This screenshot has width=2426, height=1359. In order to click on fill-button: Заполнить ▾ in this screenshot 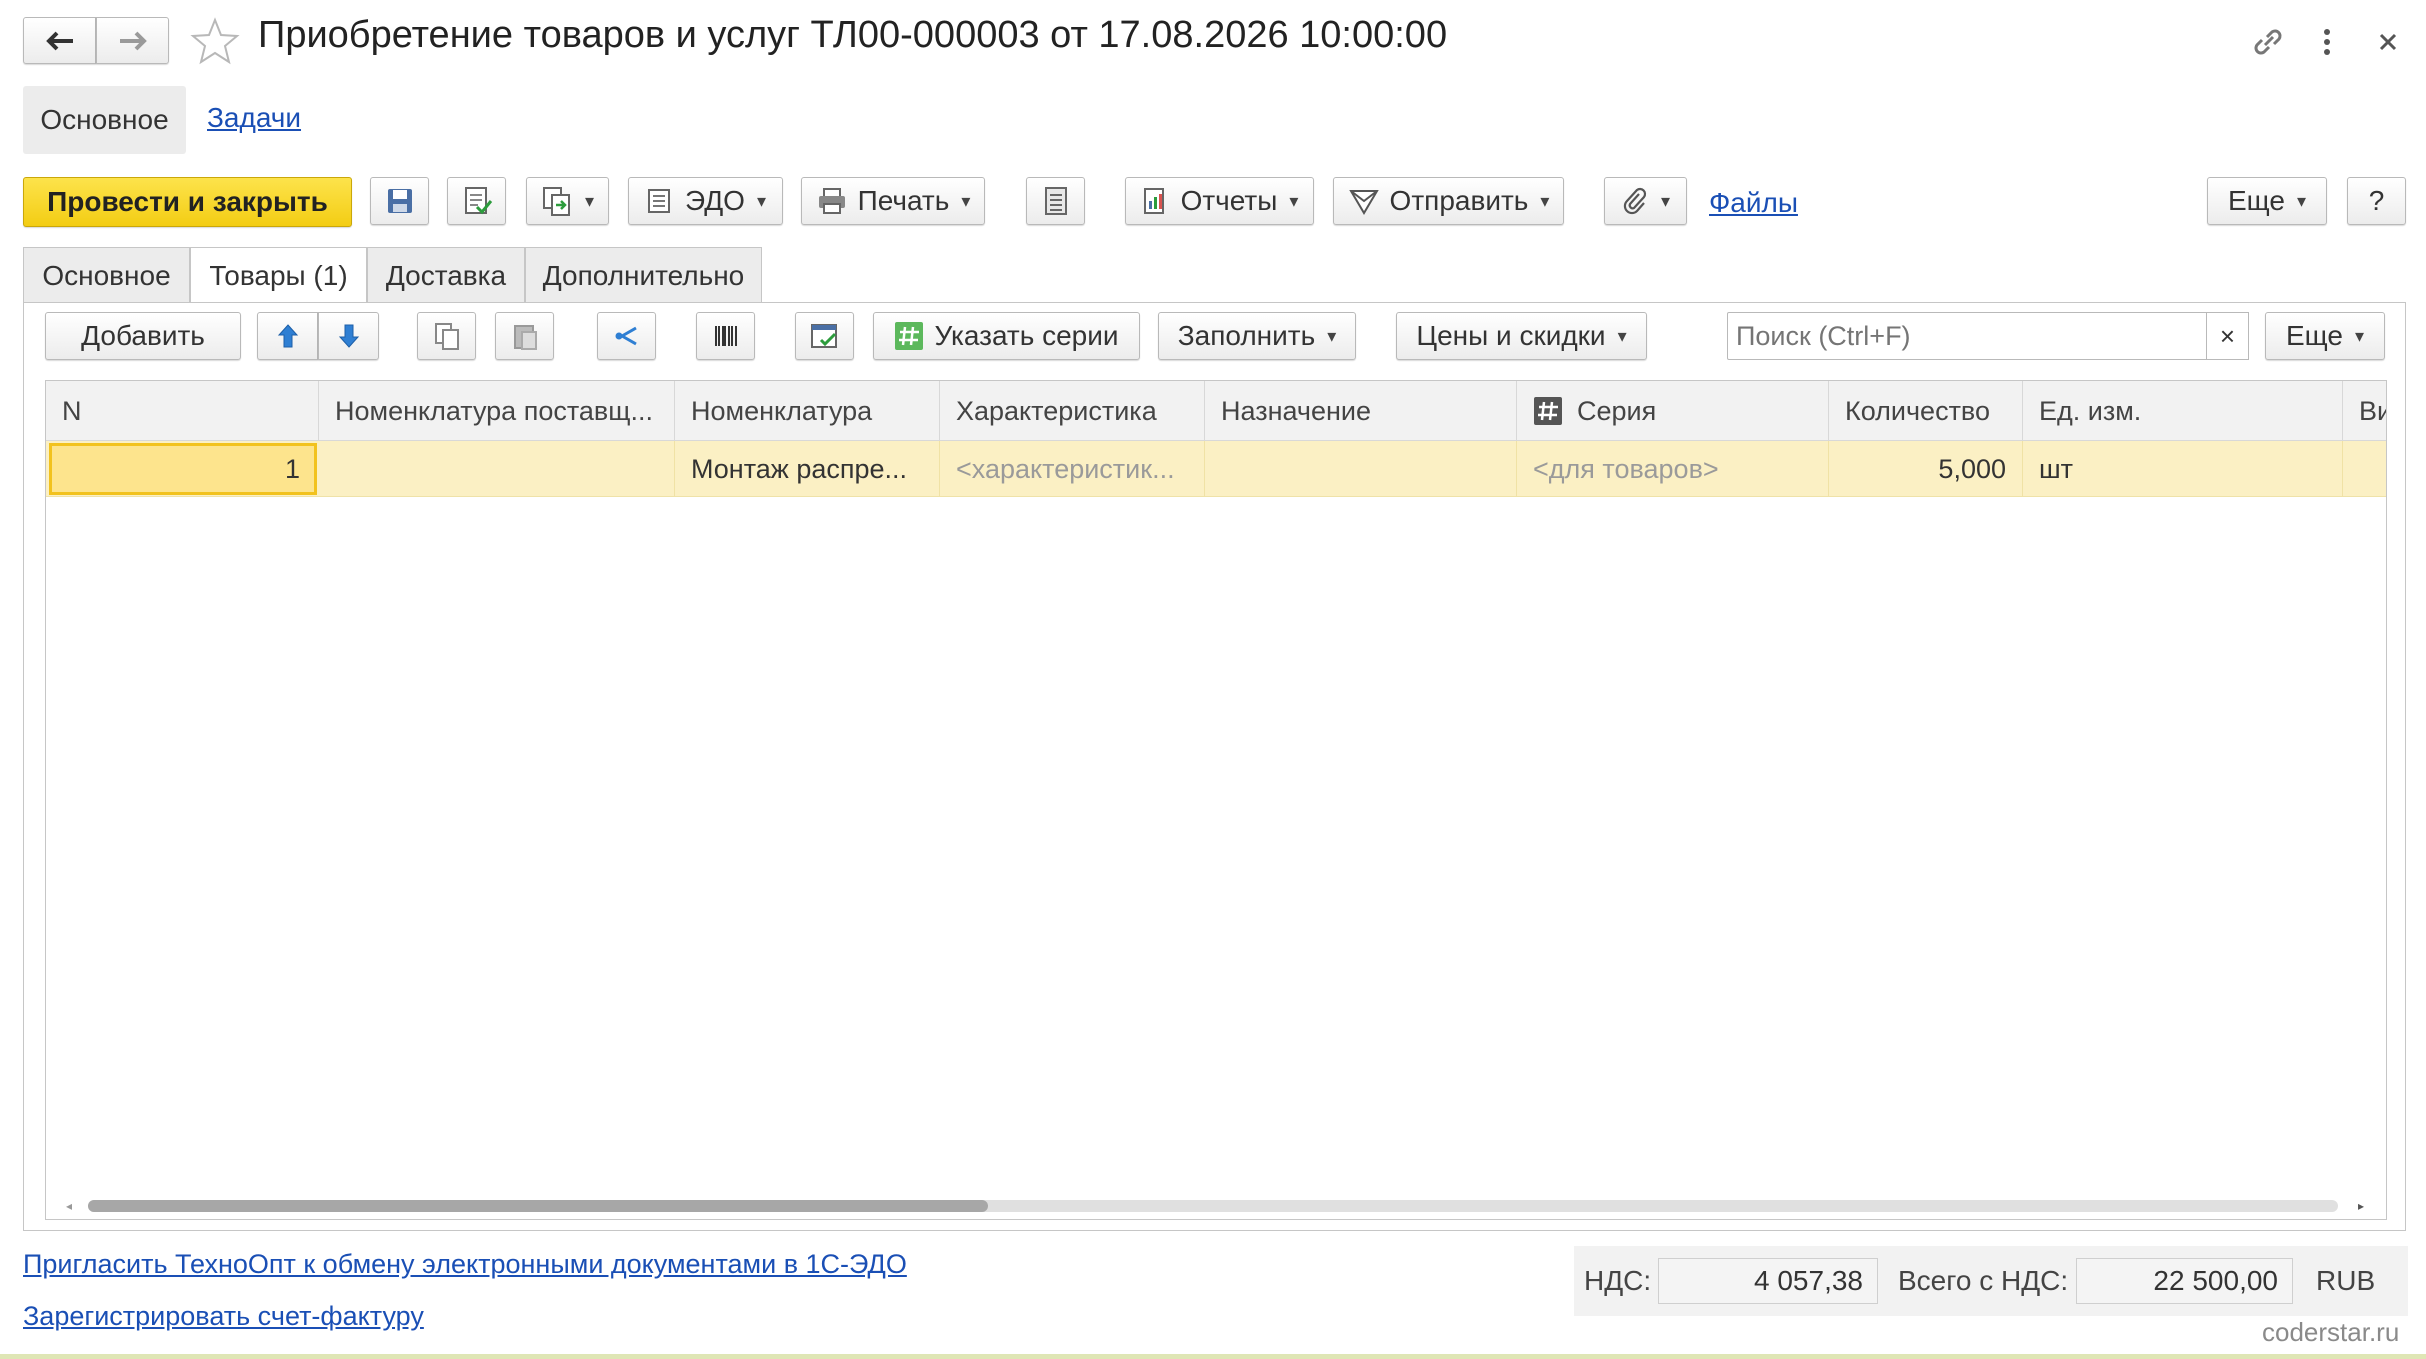, I will do `click(1257, 336)`.